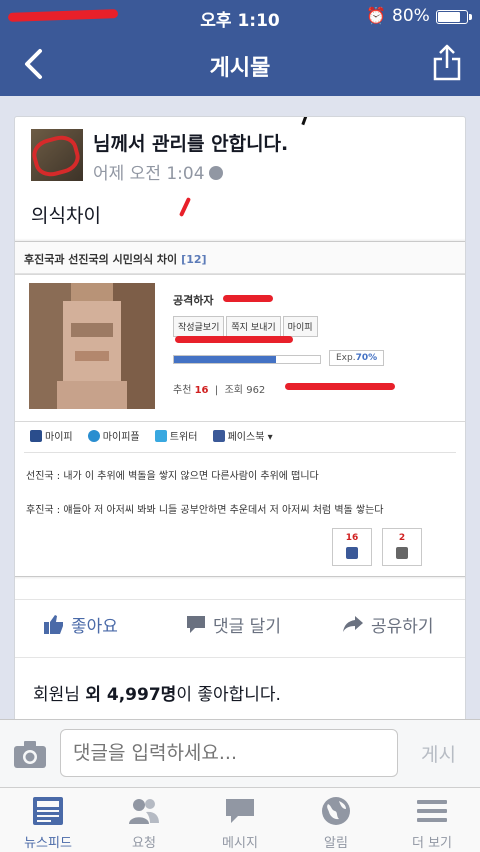 The image size is (480, 852). I want to click on tab-messages: 메시지, so click(240, 820).